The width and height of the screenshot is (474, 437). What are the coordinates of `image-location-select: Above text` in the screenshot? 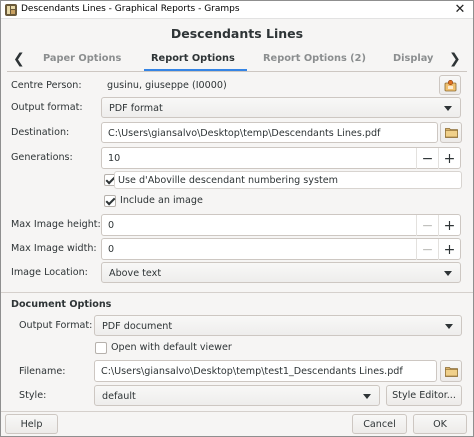 It's located at (281, 272).